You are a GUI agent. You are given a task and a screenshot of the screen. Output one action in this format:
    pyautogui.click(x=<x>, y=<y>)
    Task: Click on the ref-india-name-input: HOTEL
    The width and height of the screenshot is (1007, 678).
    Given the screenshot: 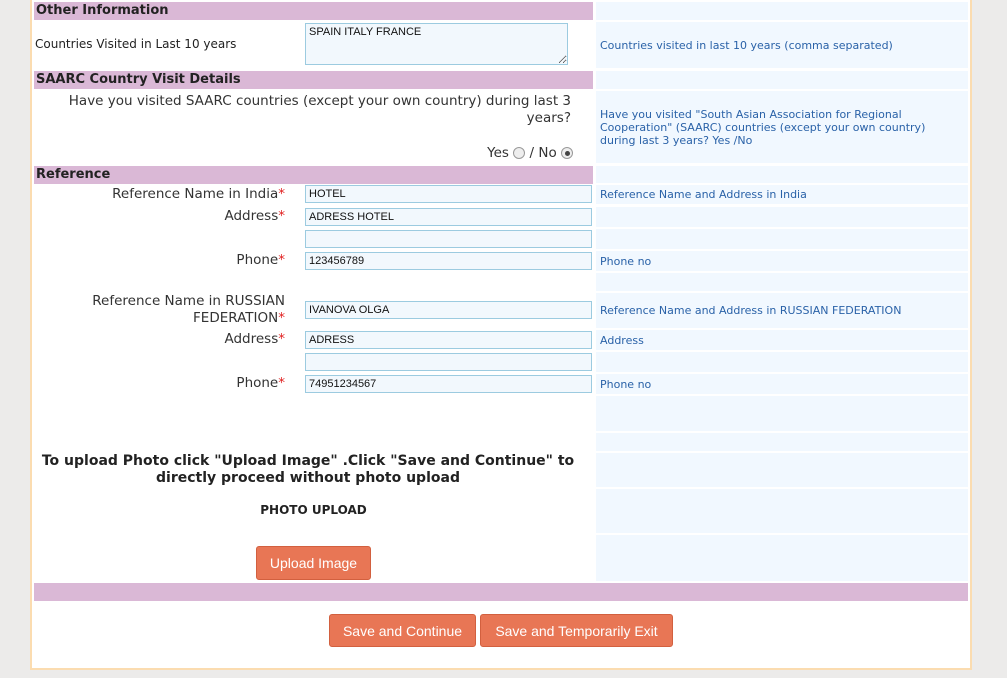 What is the action you would take?
    pyautogui.click(x=448, y=194)
    